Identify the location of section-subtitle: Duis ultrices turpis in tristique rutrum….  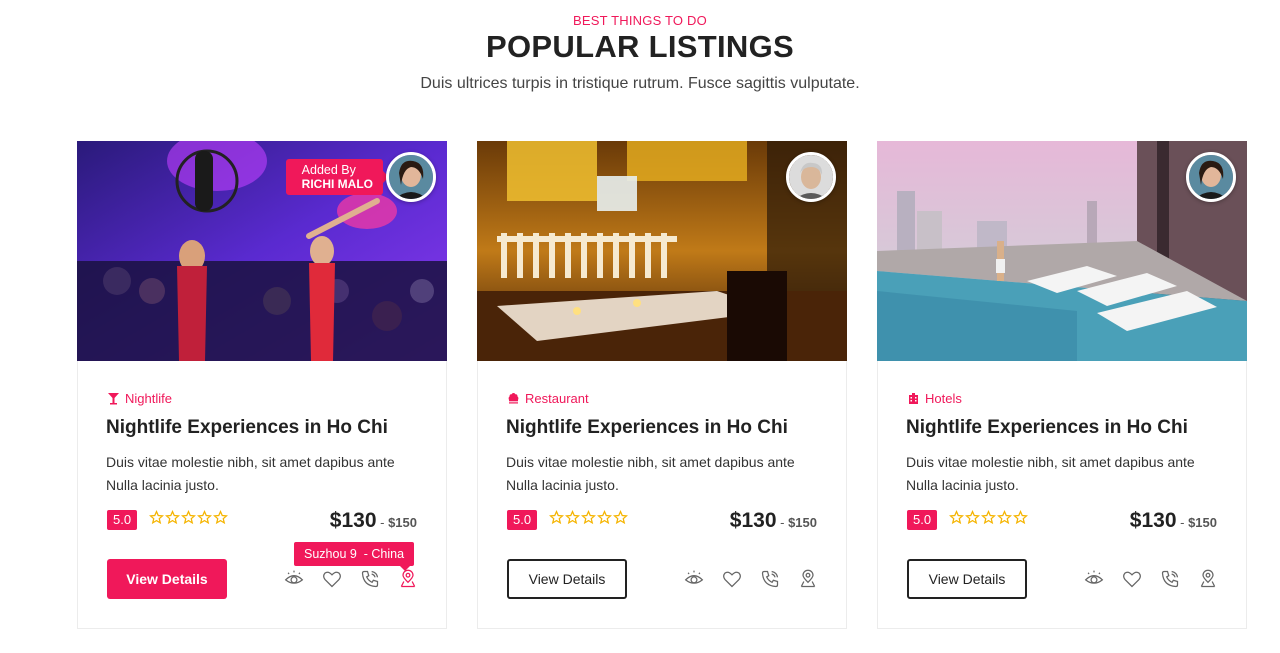
(640, 83).